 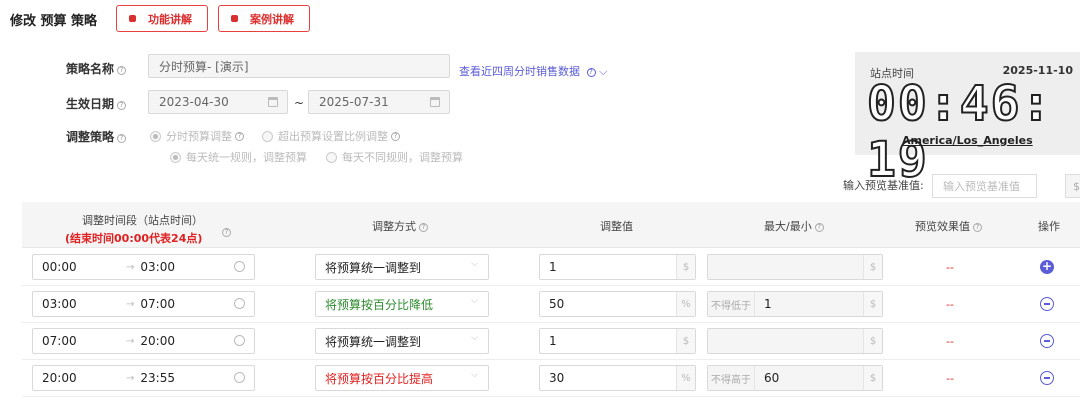 What do you see at coordinates (794, 226) in the screenshot?
I see `th-maxmin: 最大/最小?` at bounding box center [794, 226].